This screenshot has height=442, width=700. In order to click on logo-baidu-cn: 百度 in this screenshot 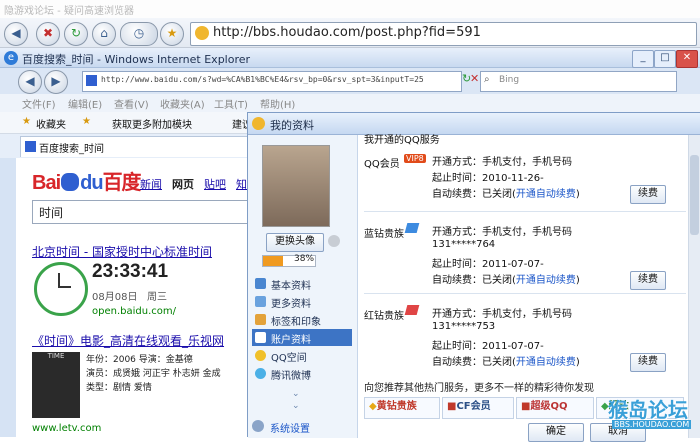, I will do `click(122, 183)`.